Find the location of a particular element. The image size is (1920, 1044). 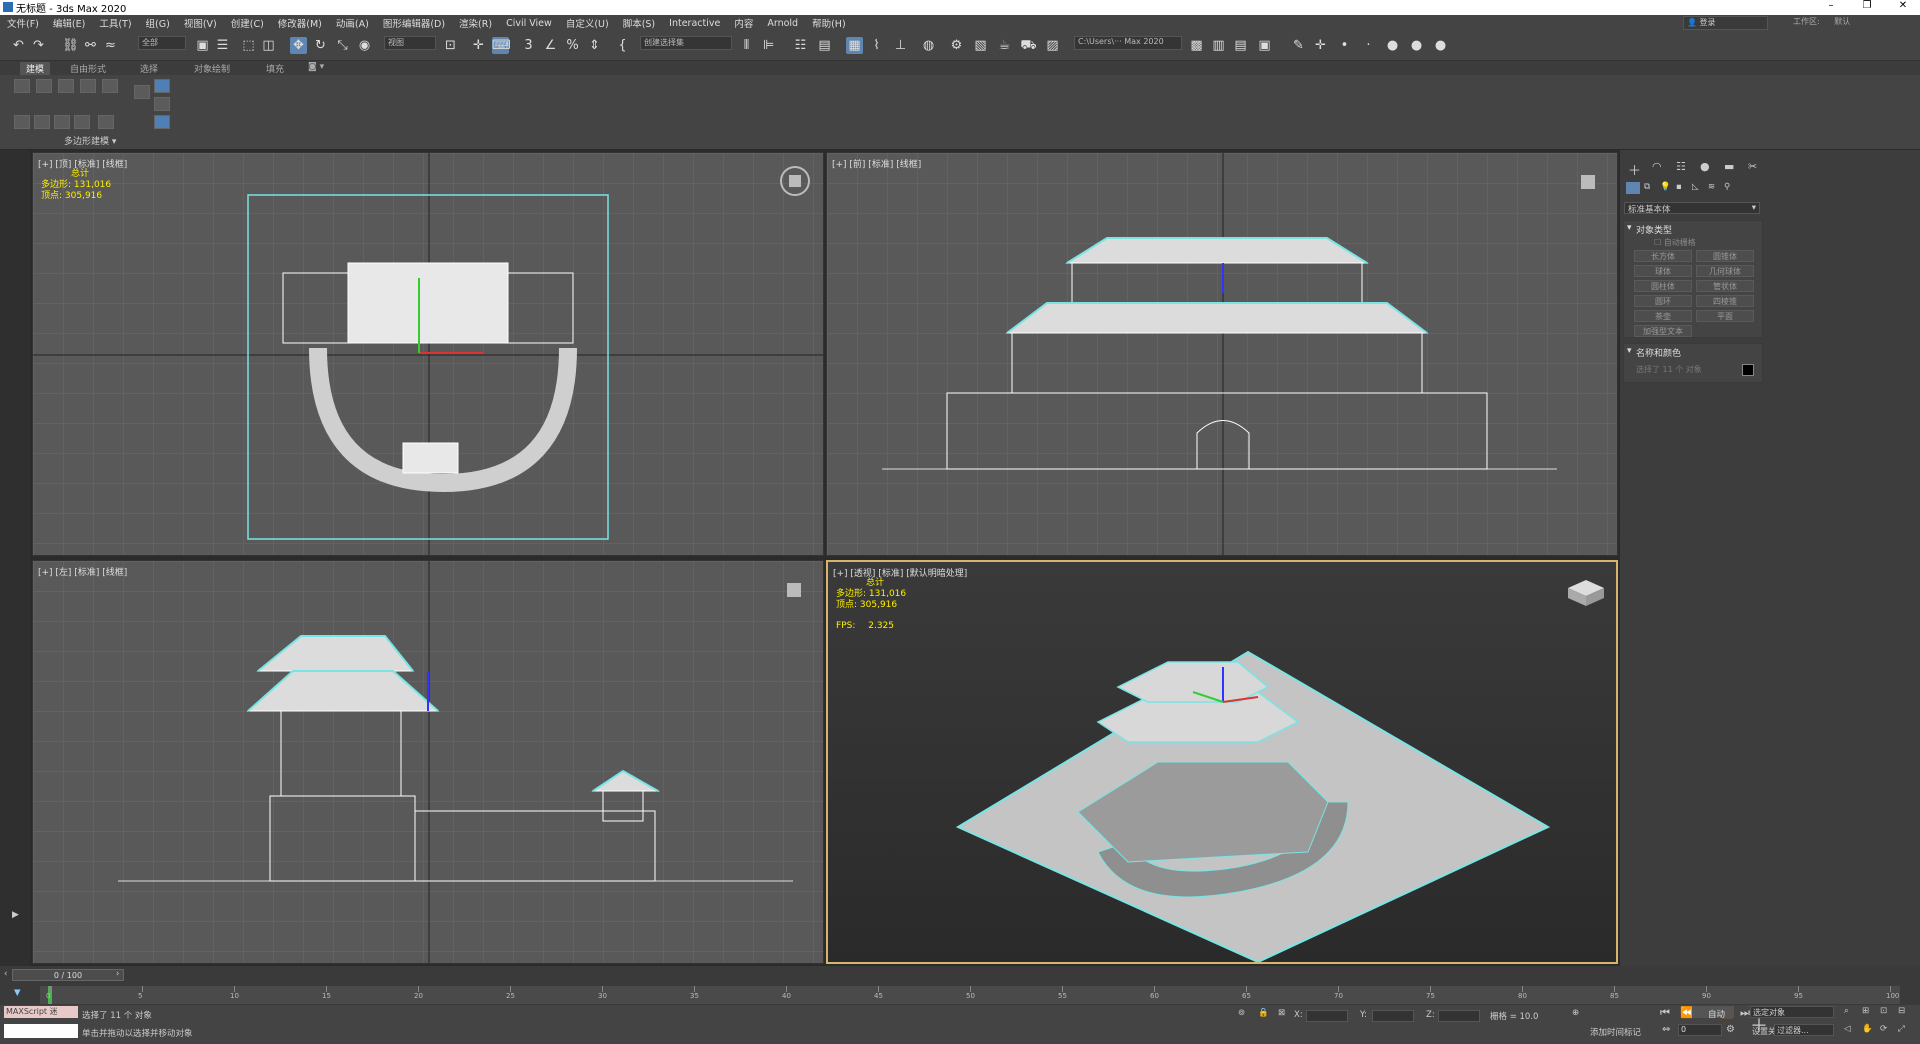

add-time-tag: 添加时间标记 is located at coordinates (1615, 1032).